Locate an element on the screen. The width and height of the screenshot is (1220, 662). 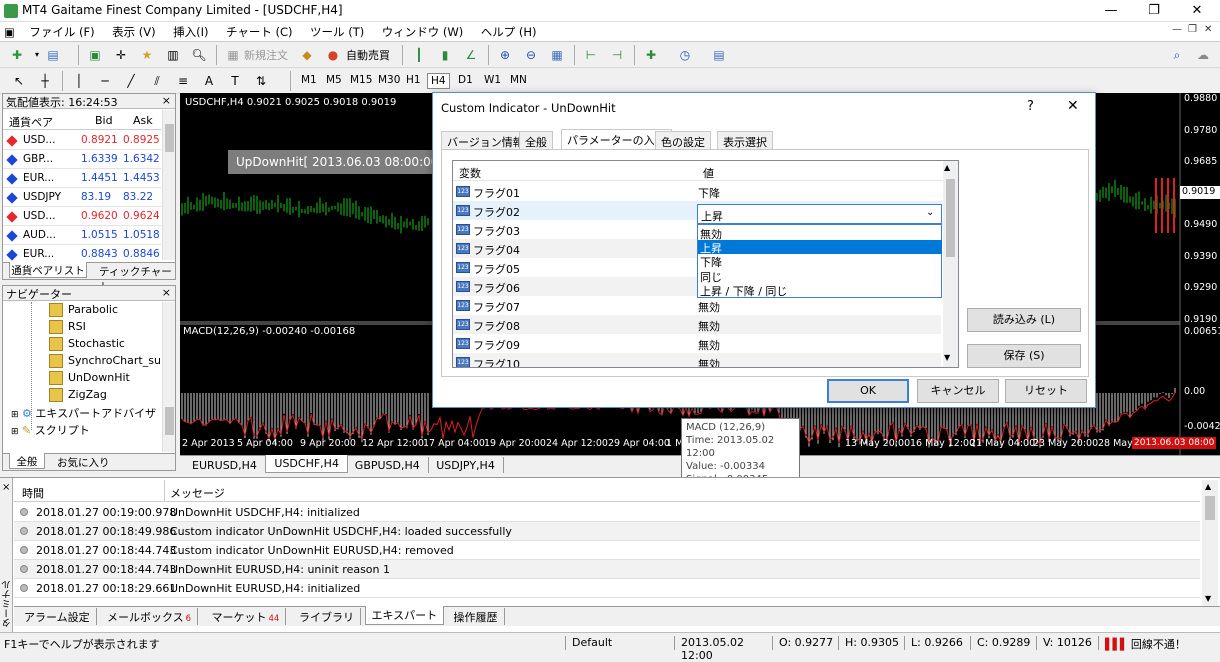
terminal-tab: メールボックス 6 is located at coordinates (150, 616).